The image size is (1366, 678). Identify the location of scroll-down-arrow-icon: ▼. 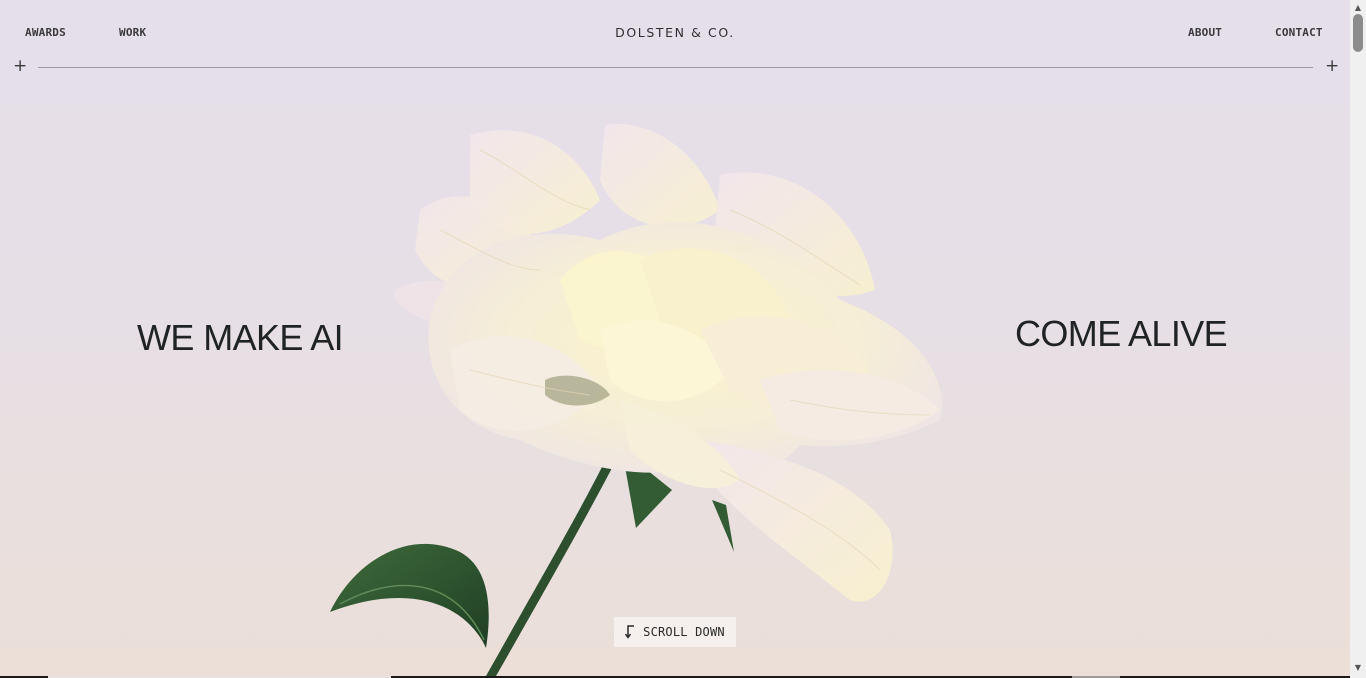
(1358, 668).